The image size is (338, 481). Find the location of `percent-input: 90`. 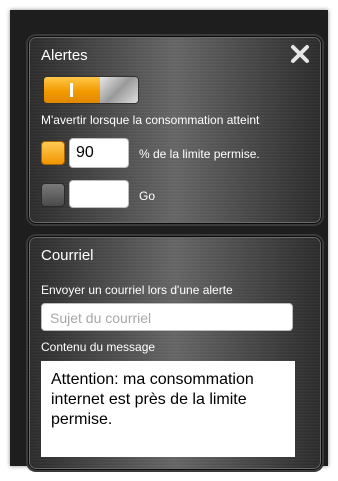

percent-input: 90 is located at coordinates (99, 153).